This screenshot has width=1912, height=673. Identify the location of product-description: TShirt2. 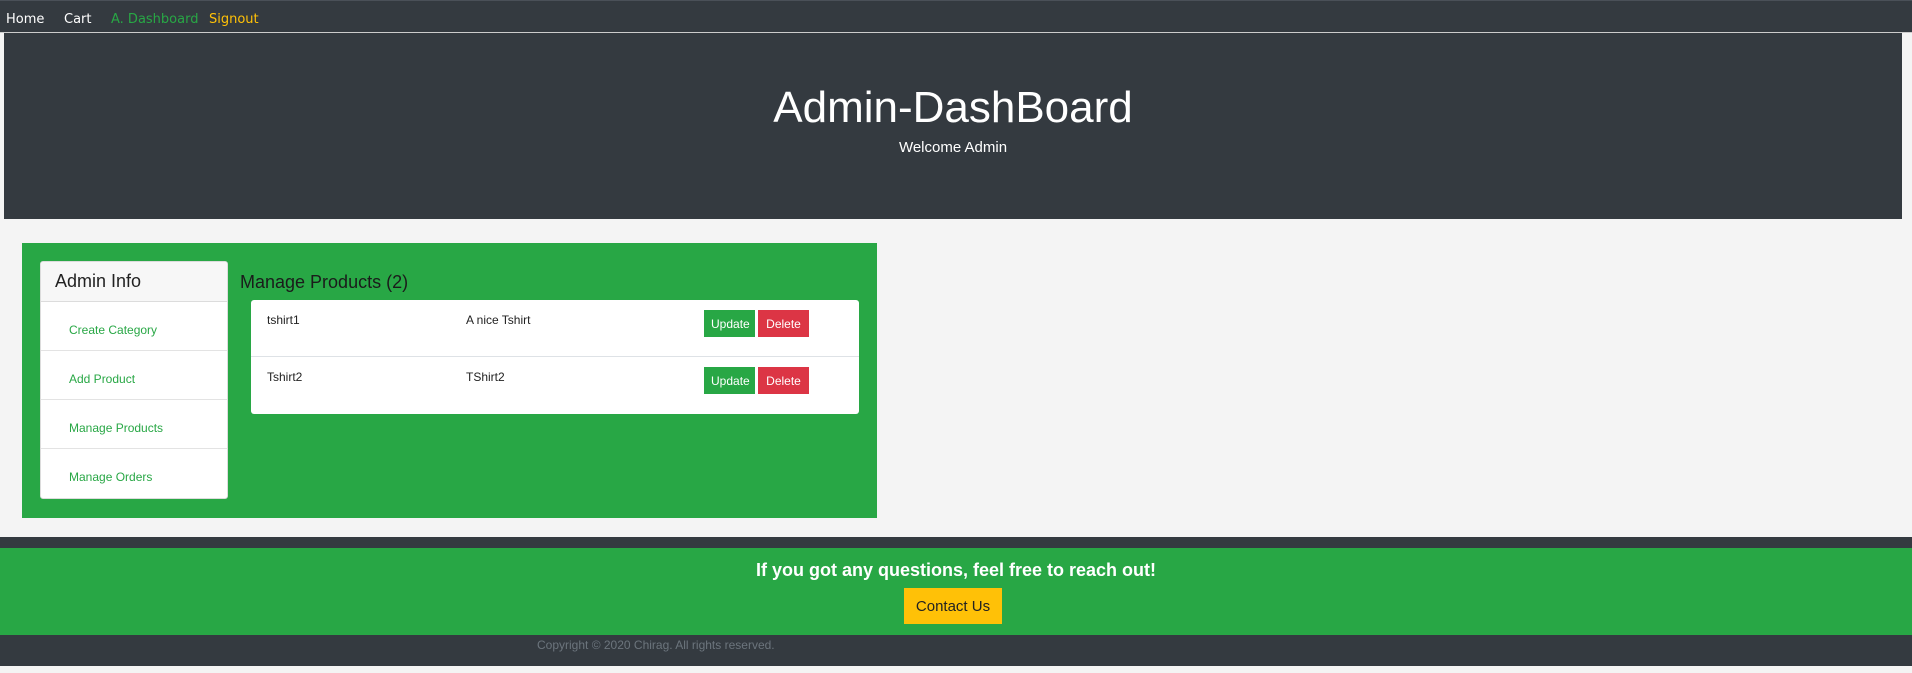
(485, 377).